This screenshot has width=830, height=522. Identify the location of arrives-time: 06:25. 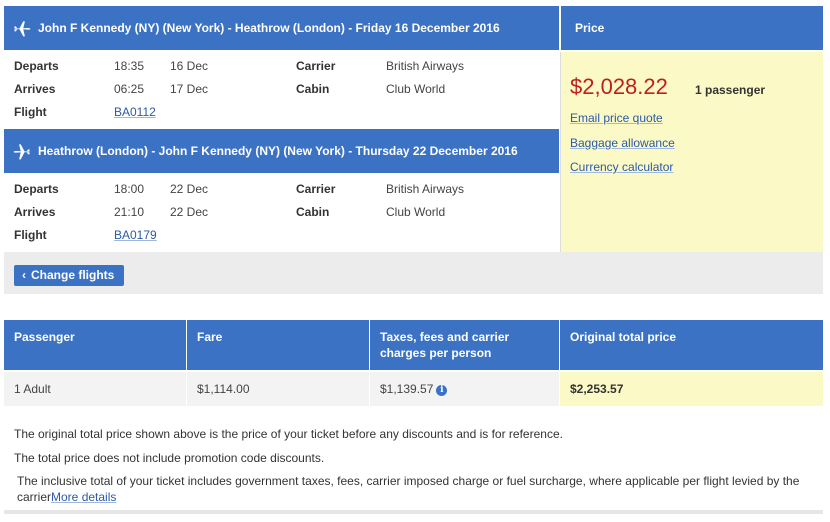
(129, 89).